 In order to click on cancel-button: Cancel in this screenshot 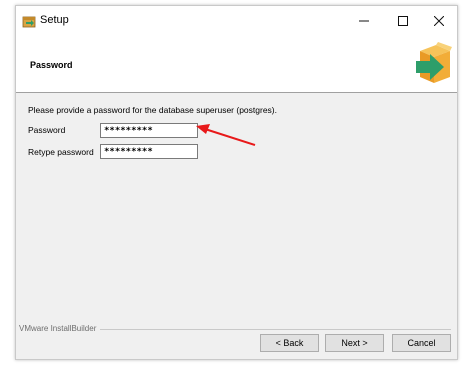, I will do `click(421, 343)`.